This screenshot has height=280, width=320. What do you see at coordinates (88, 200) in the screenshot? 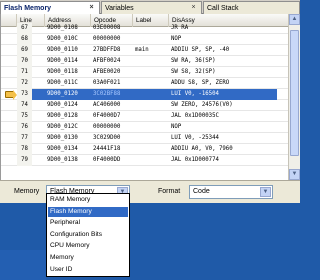
I see `memory-option: RAM Memory` at bounding box center [88, 200].